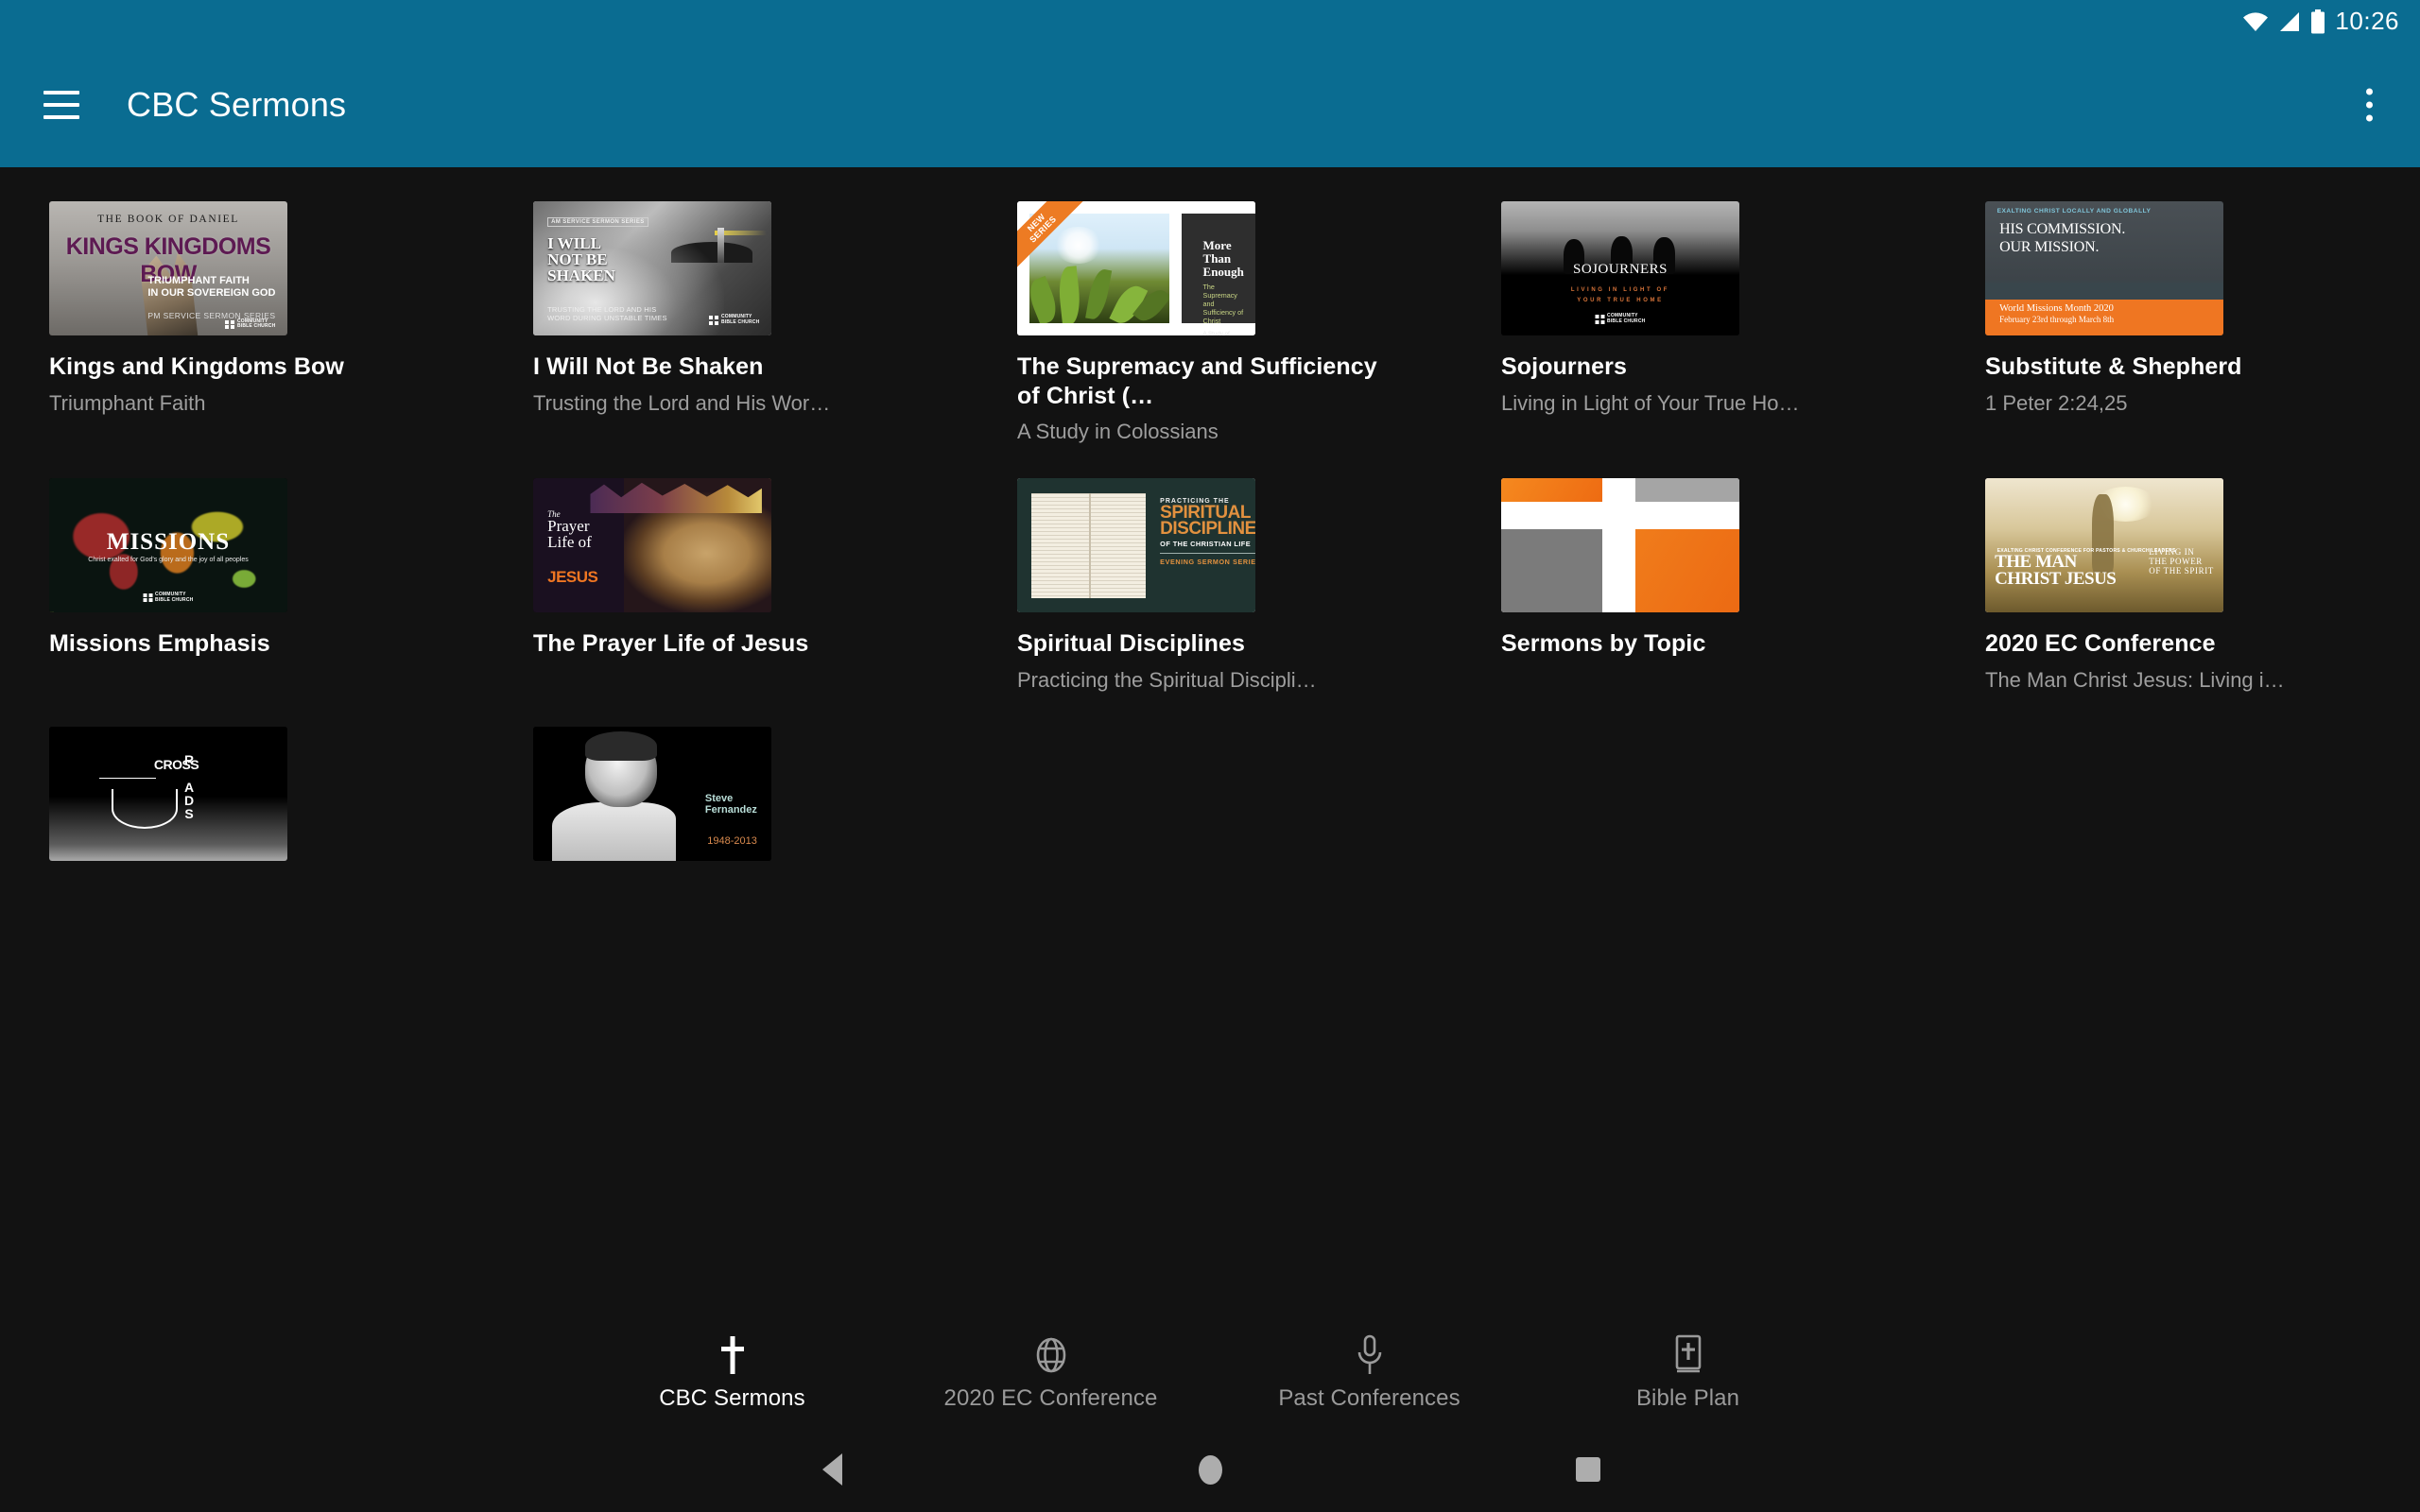 This screenshot has width=2420, height=1512. I want to click on series-thumbnail: CROSS R ADS, so click(168, 794).